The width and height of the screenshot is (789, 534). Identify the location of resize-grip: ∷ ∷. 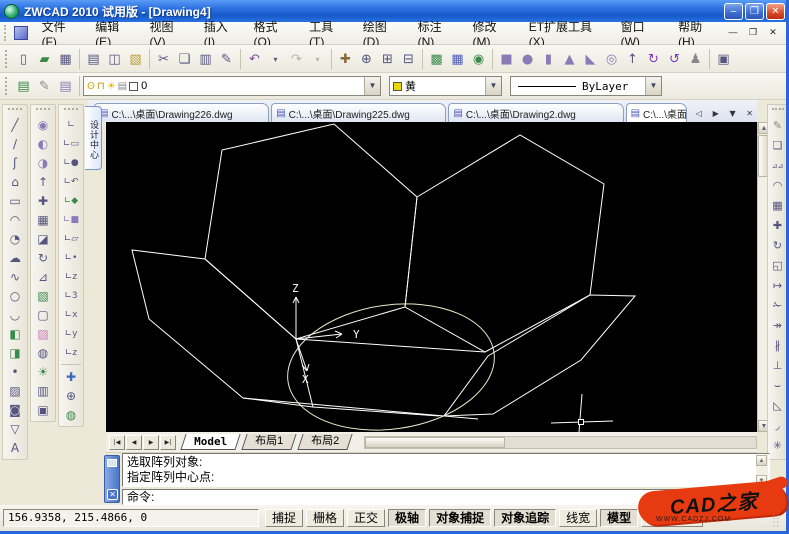
(779, 521).